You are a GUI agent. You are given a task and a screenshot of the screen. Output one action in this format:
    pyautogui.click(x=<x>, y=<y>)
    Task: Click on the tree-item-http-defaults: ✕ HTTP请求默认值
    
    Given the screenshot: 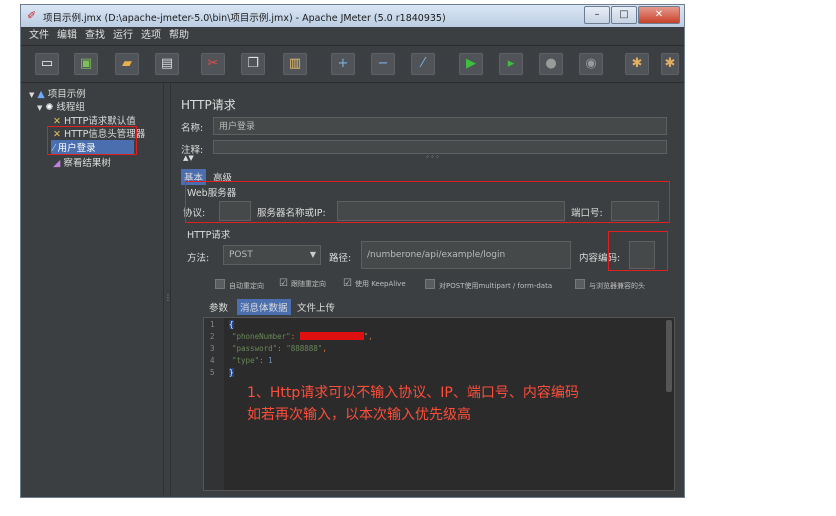 What is the action you would take?
    pyautogui.click(x=94, y=120)
    